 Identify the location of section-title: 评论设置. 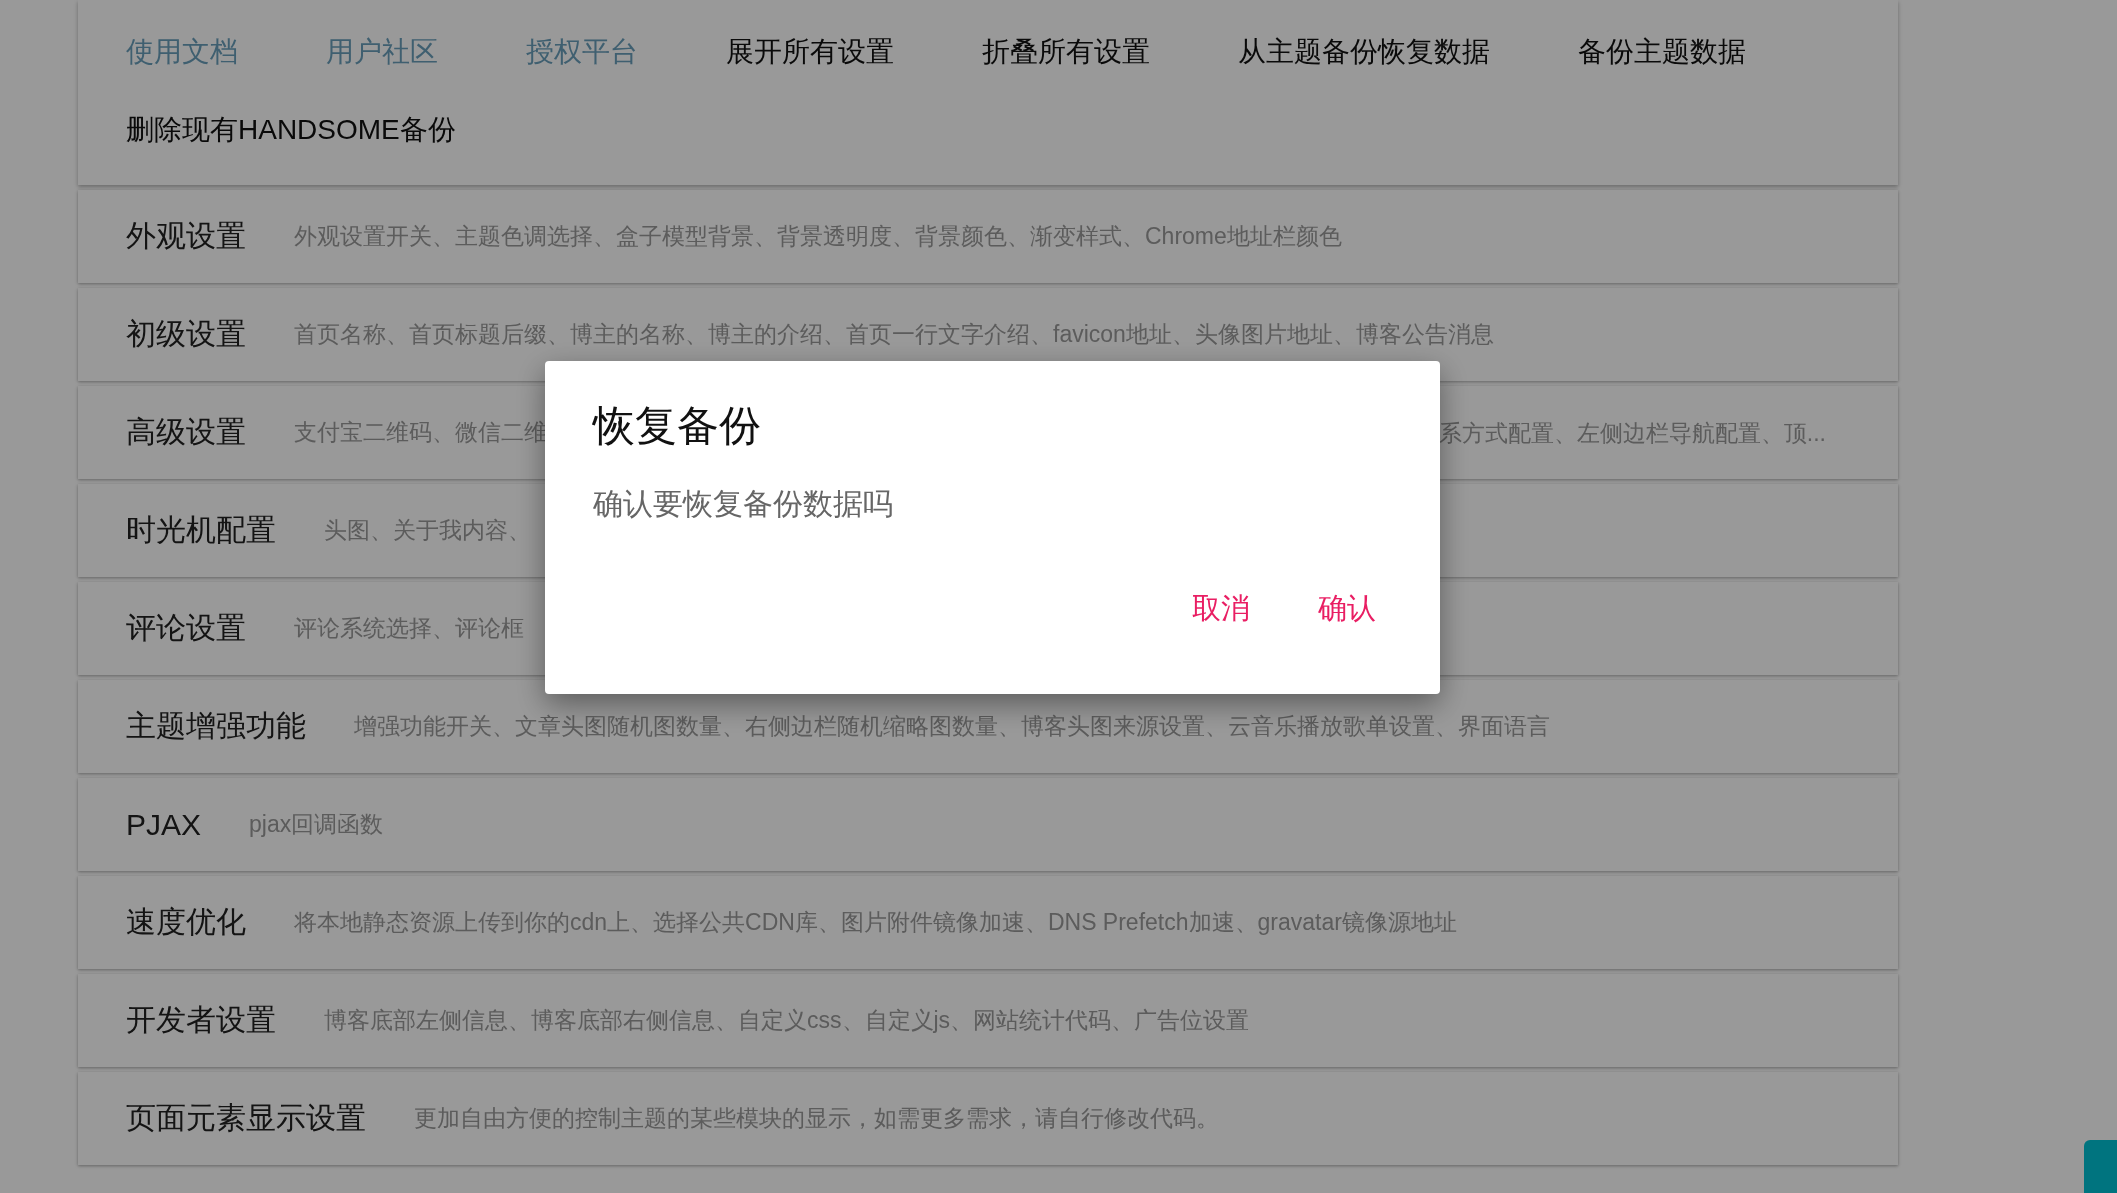
(186, 628).